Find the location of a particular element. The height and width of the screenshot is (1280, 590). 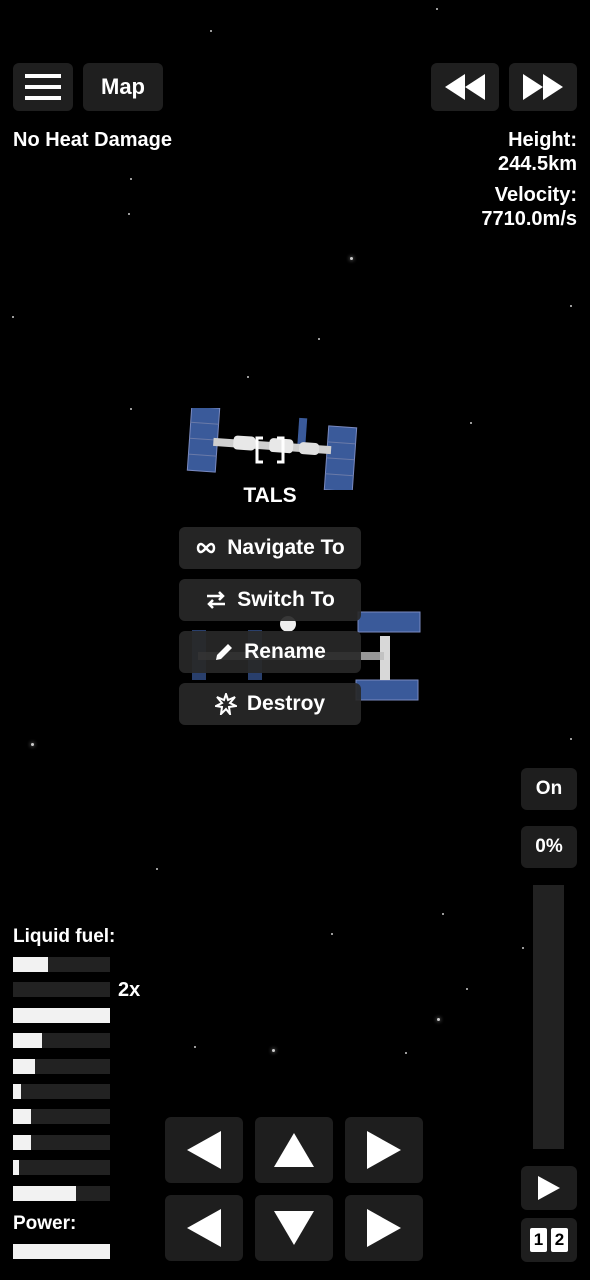

rename-label: Rename is located at coordinates (285, 651).